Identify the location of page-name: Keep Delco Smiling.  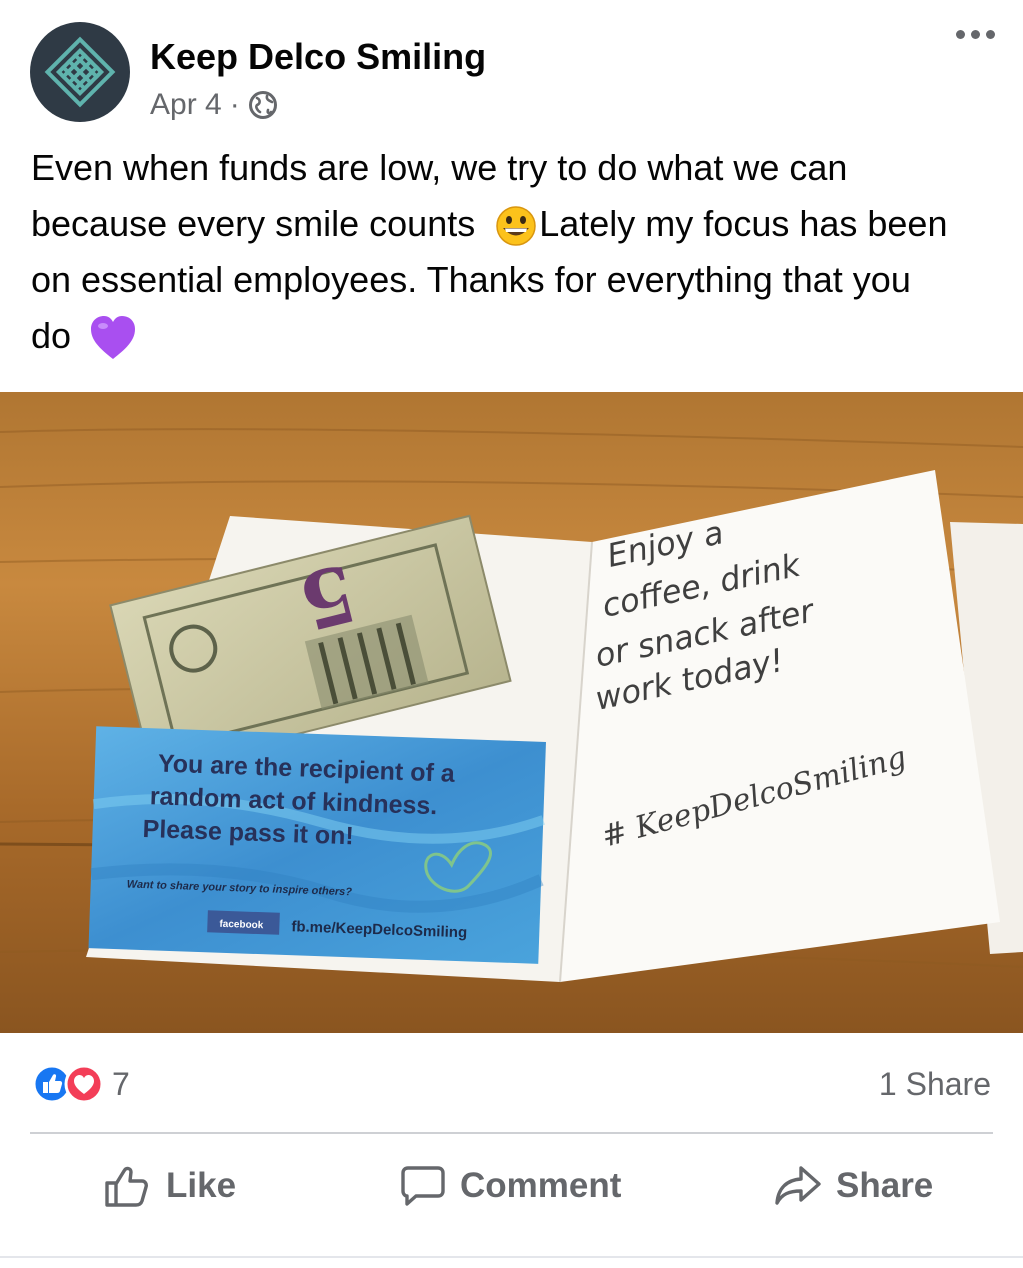
(318, 57).